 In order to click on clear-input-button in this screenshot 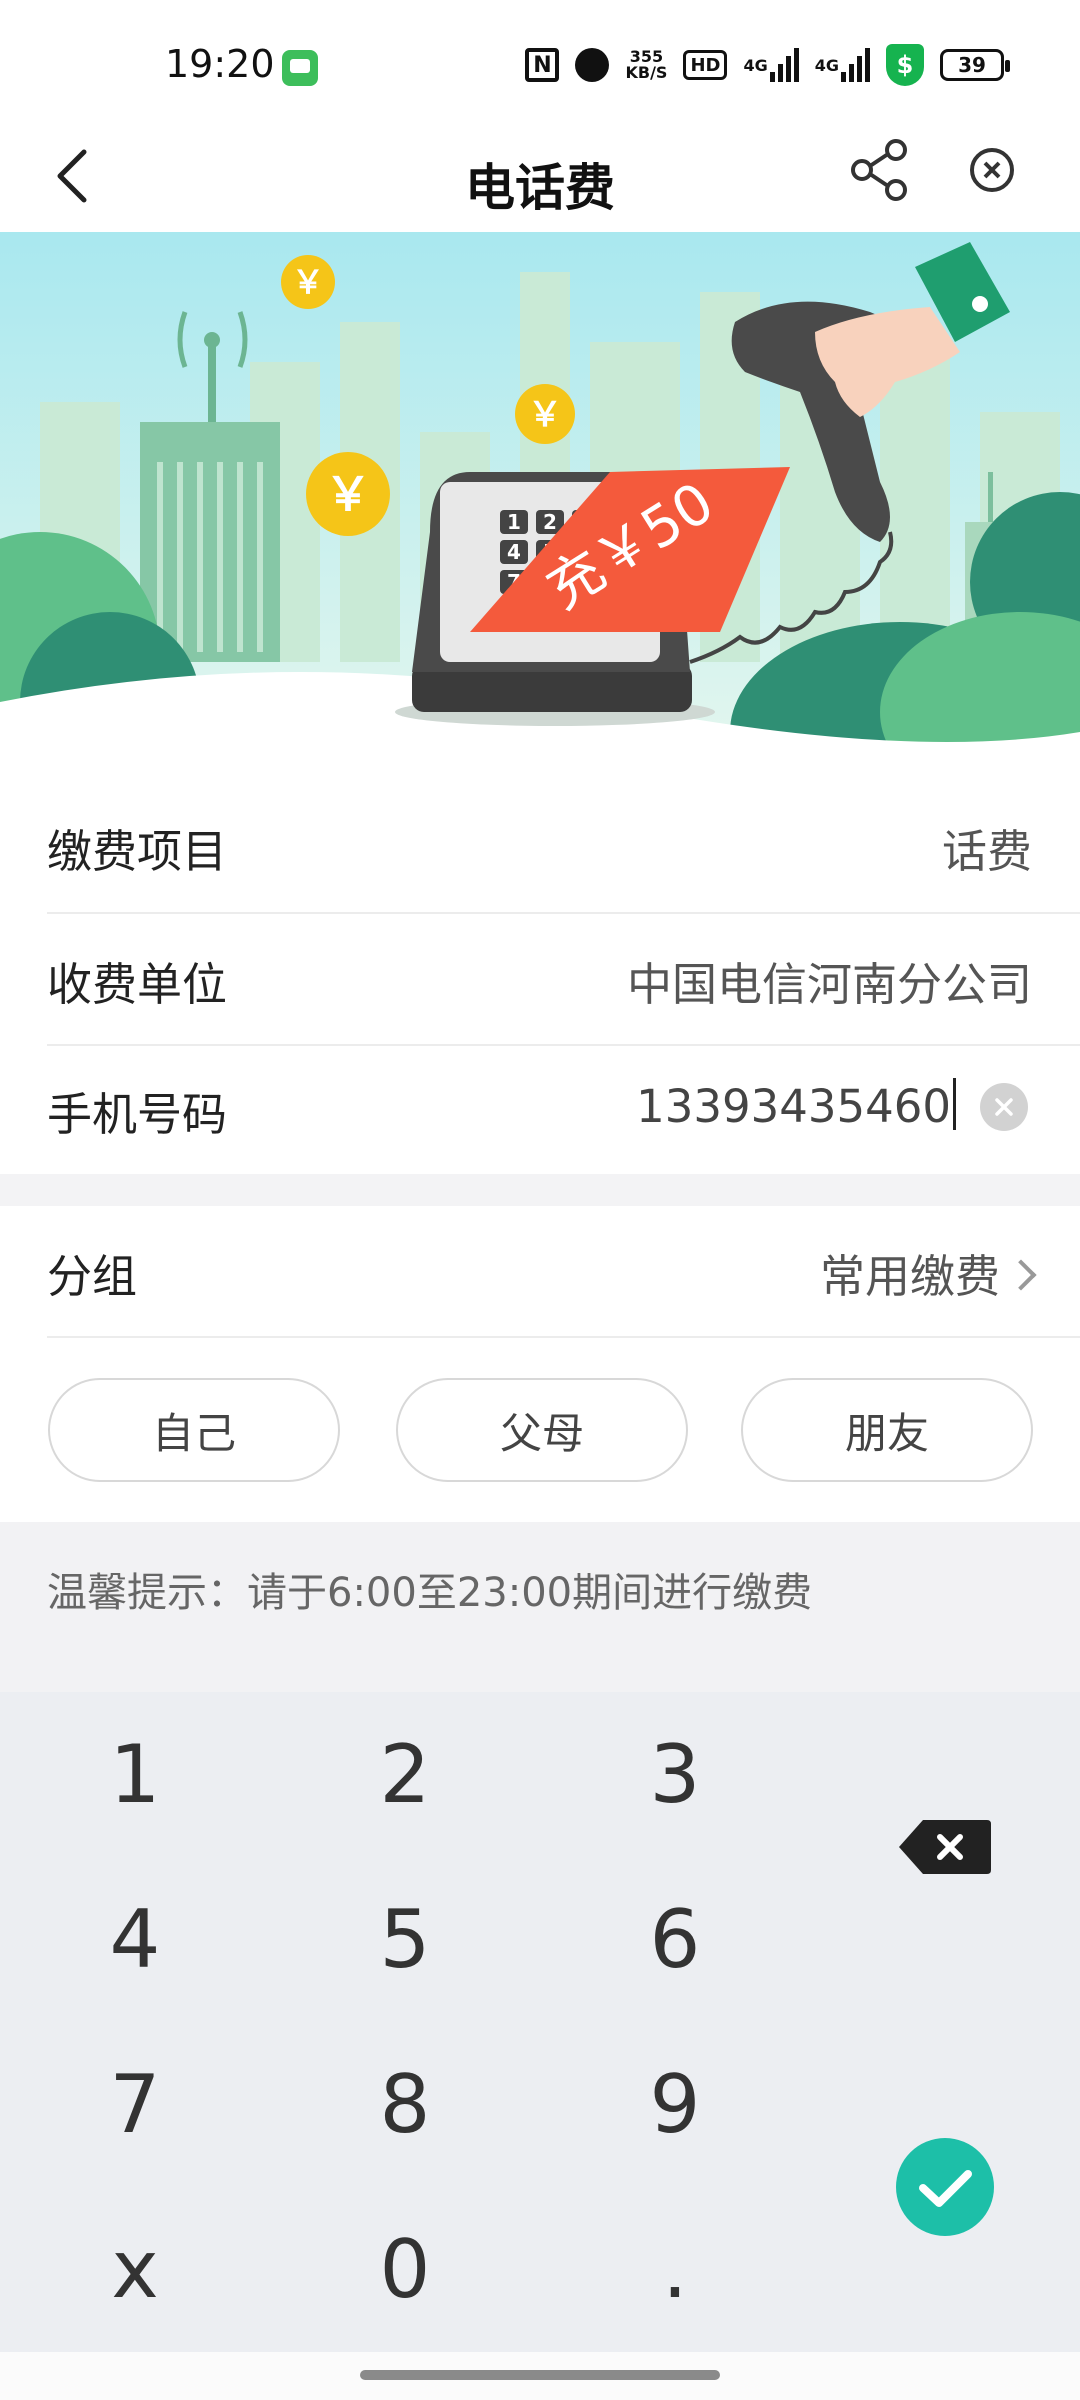, I will do `click(1004, 1107)`.